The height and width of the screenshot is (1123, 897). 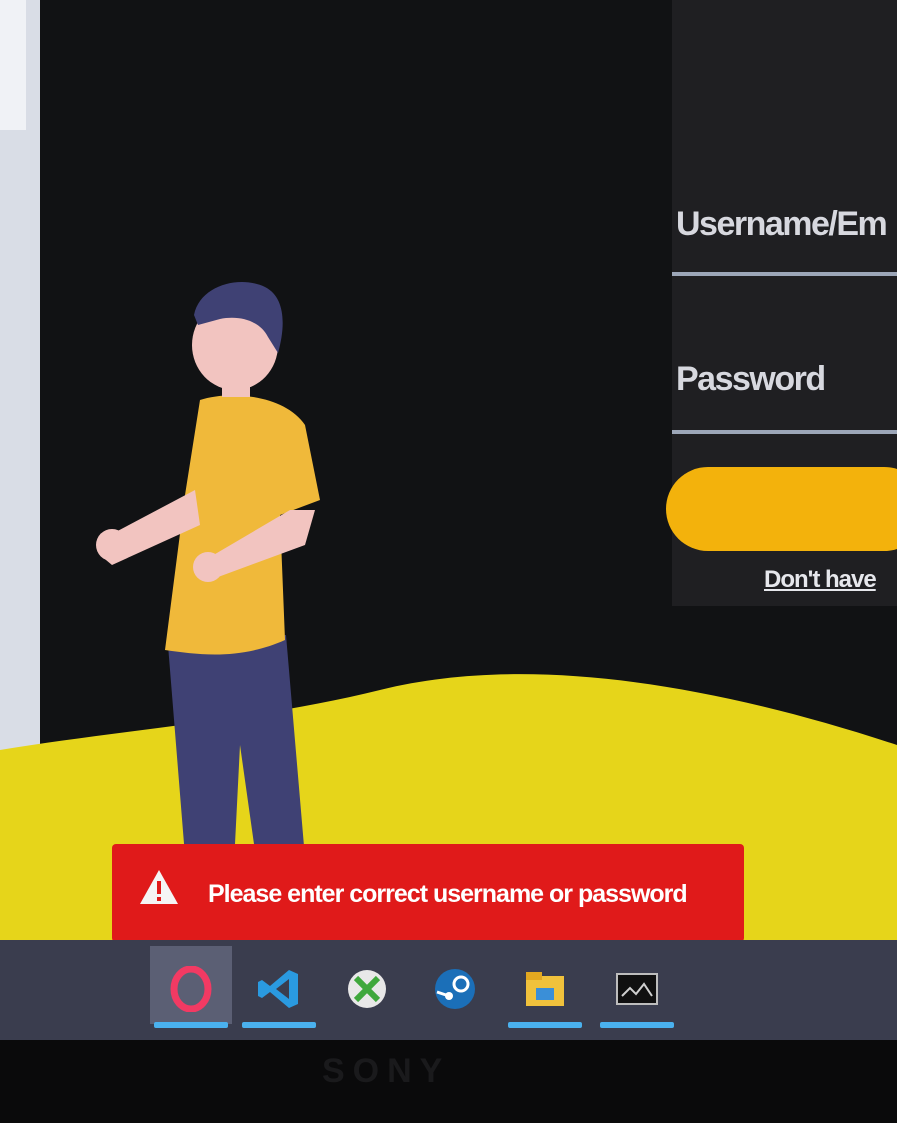 I want to click on taskbar-vscode, so click(x=279, y=987).